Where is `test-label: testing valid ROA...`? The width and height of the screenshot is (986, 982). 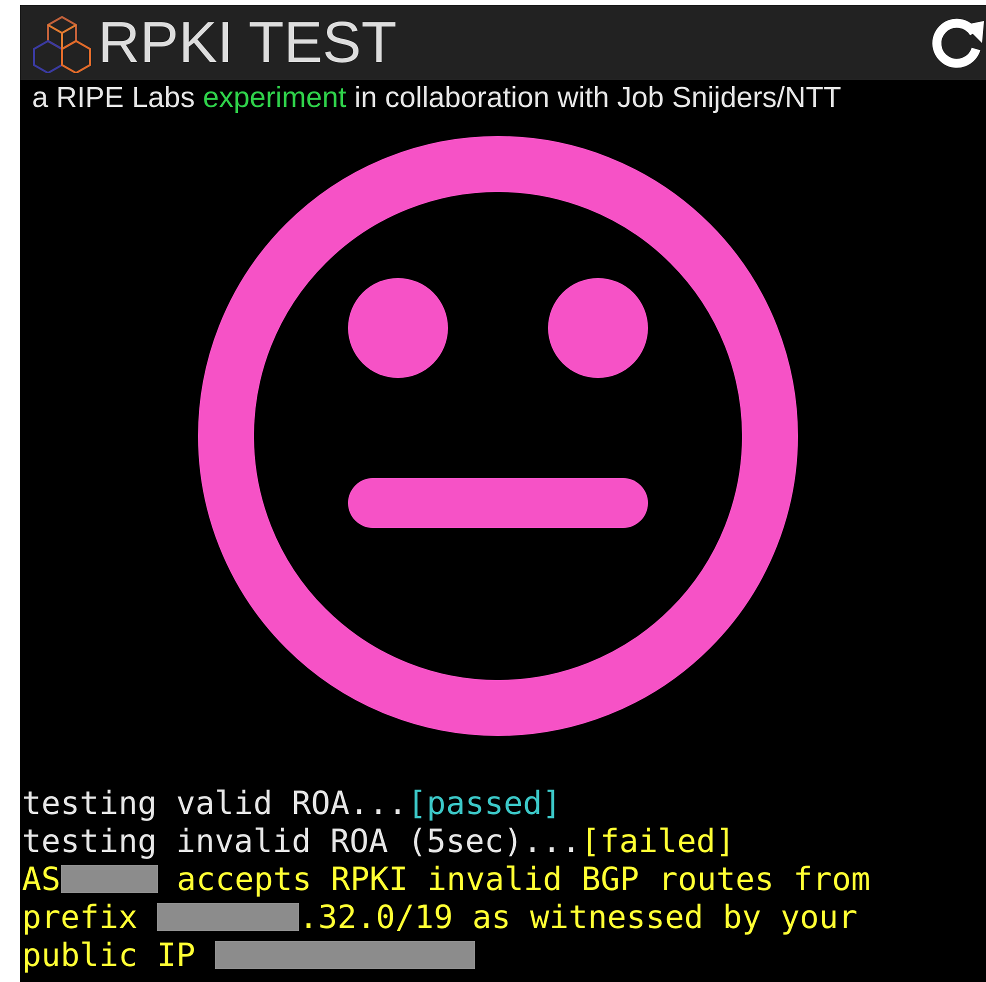
test-label: testing valid ROA... is located at coordinates (215, 803).